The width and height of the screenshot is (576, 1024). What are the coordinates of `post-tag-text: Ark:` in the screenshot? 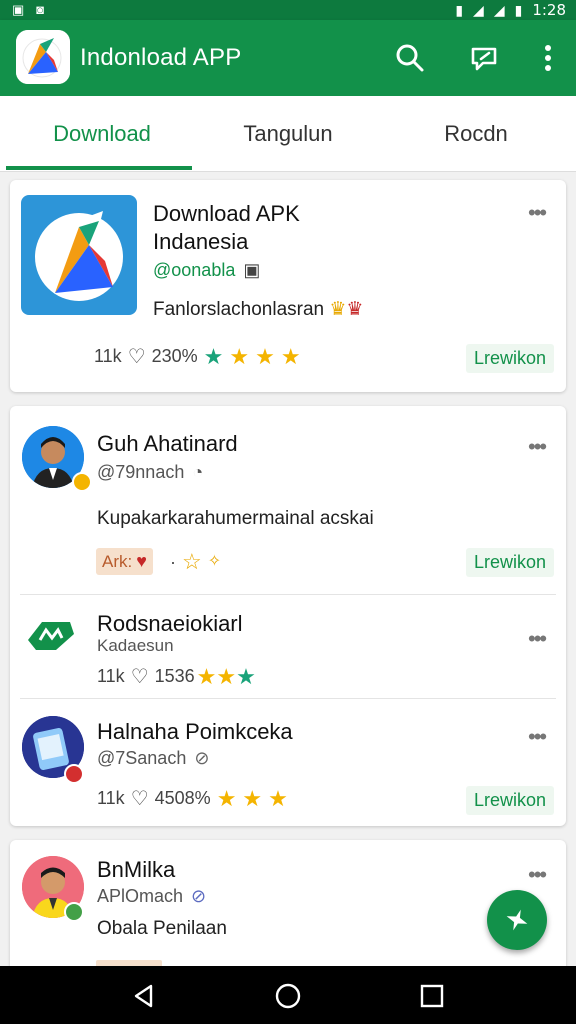 It's located at (117, 561).